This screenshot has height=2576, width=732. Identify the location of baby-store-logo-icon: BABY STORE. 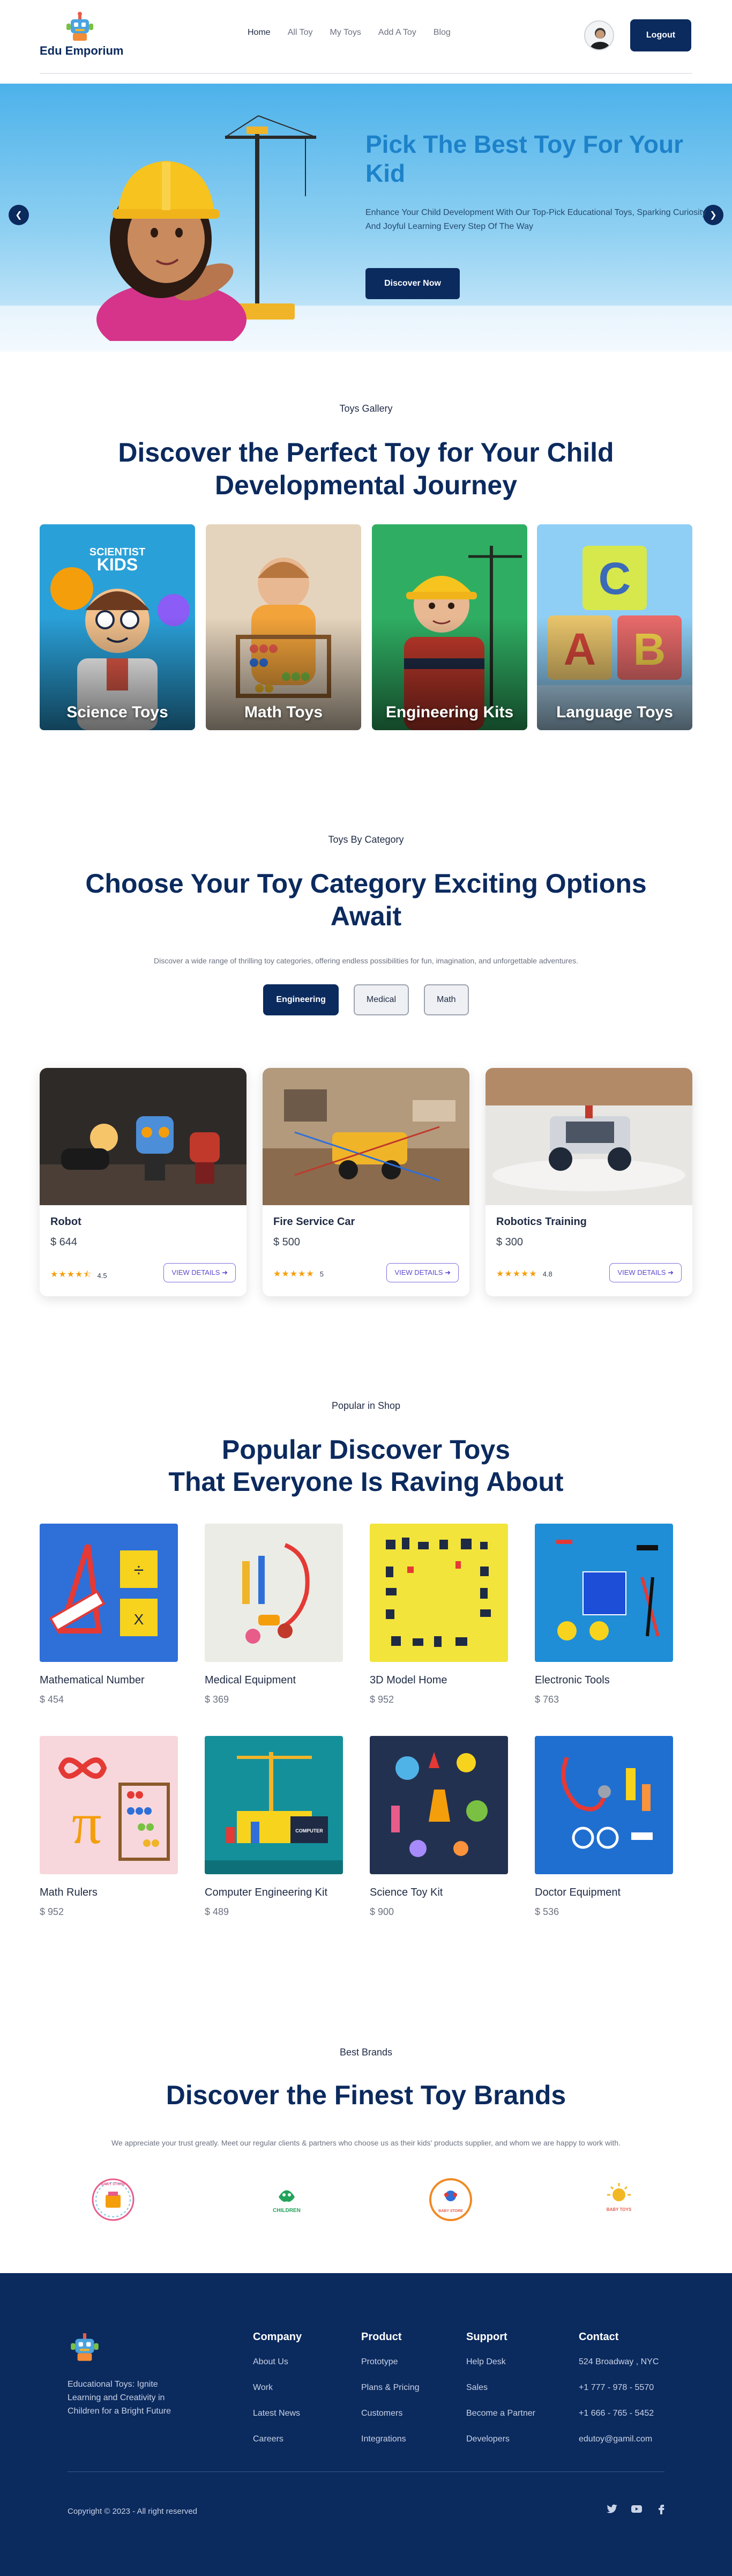
(113, 2200).